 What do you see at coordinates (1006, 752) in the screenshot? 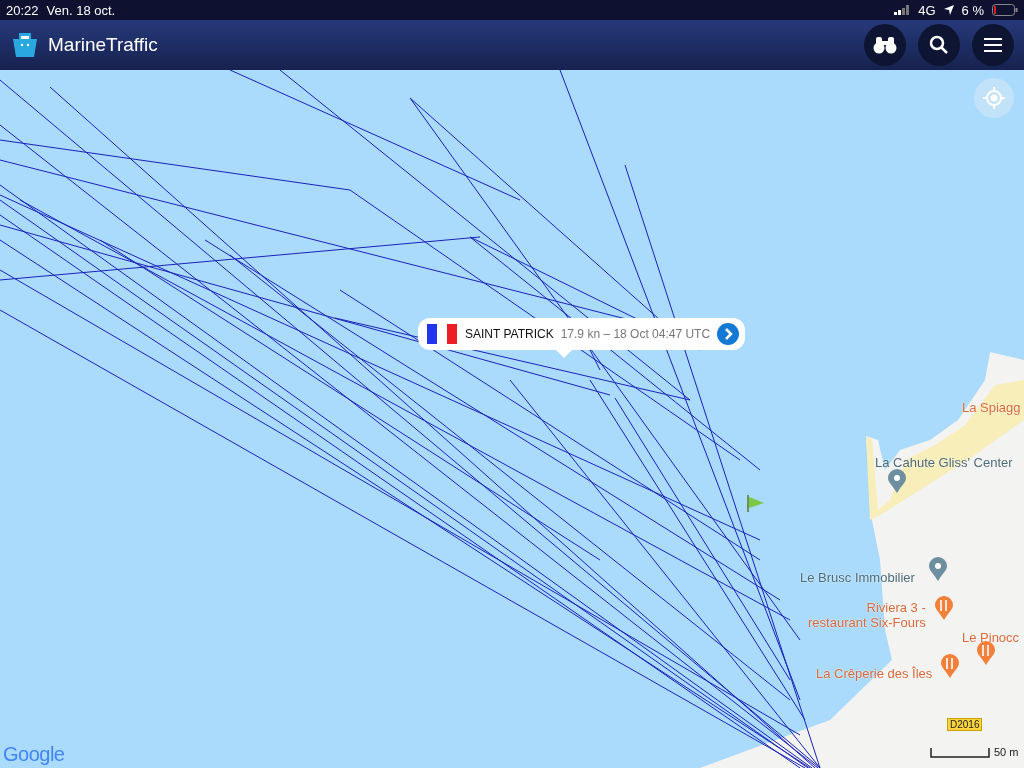
I see `scale-label: 50 m` at bounding box center [1006, 752].